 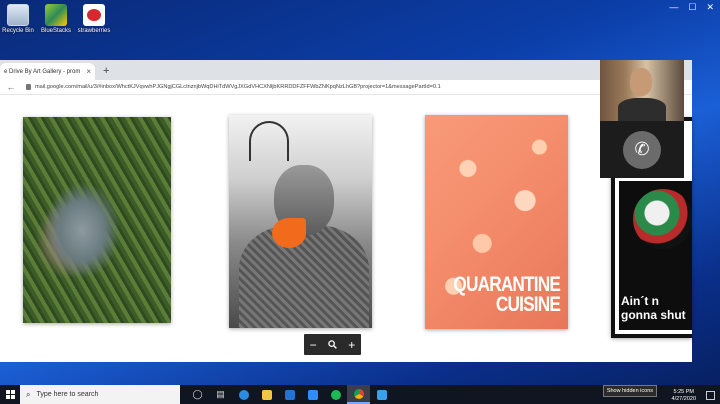 I want to click on tab-bar: e Drive By Art Gallery - prom × +, so click(x=346, y=70).